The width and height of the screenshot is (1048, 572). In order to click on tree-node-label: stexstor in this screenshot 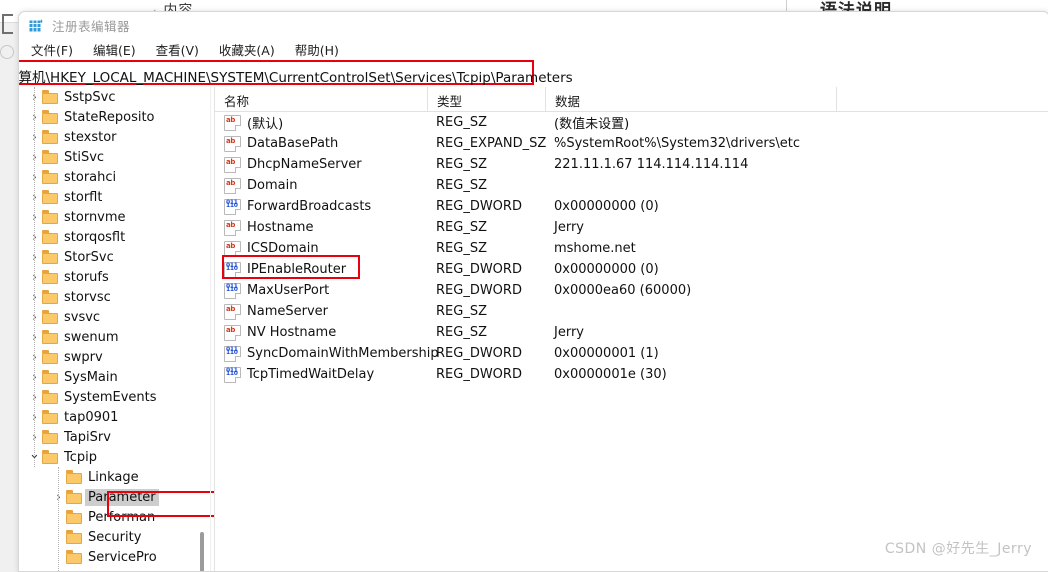, I will do `click(90, 137)`.